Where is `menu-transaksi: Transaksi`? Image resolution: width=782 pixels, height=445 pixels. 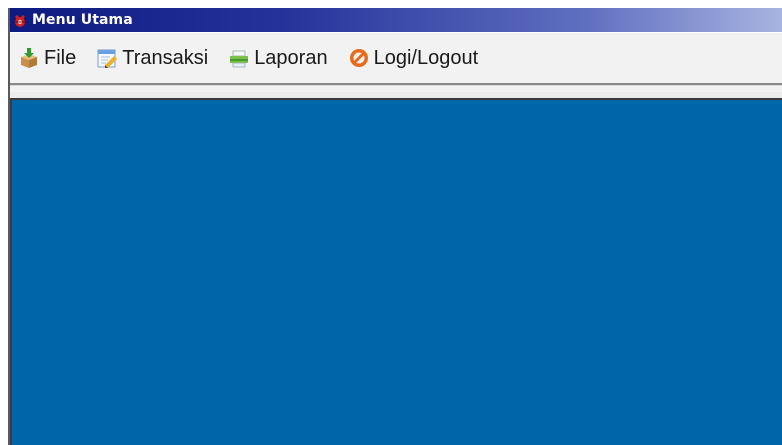 menu-transaksi: Transaksi is located at coordinates (152, 58).